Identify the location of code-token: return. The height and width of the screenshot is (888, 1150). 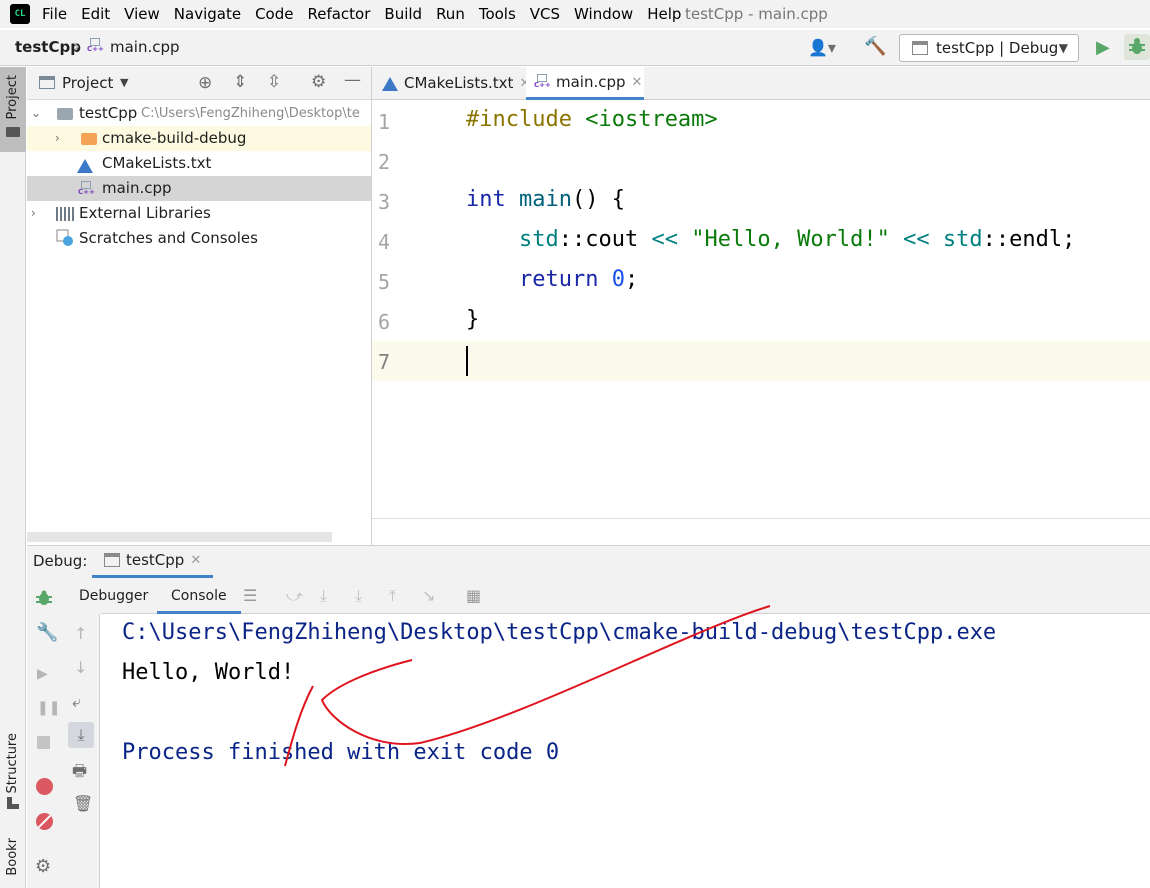
(558, 279).